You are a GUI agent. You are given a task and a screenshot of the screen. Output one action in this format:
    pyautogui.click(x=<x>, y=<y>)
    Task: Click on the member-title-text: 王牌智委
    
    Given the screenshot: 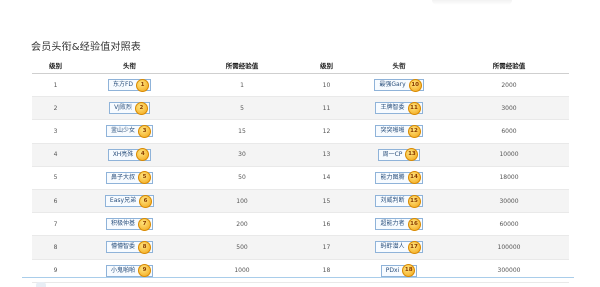 What is the action you would take?
    pyautogui.click(x=392, y=108)
    